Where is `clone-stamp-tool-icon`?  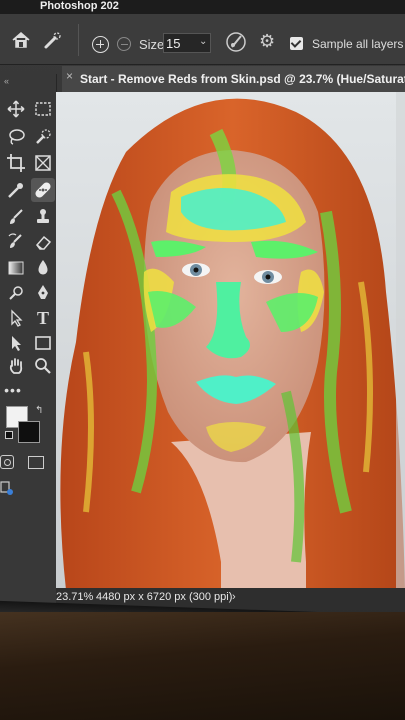
clone-stamp-tool-icon is located at coordinates (43, 217).